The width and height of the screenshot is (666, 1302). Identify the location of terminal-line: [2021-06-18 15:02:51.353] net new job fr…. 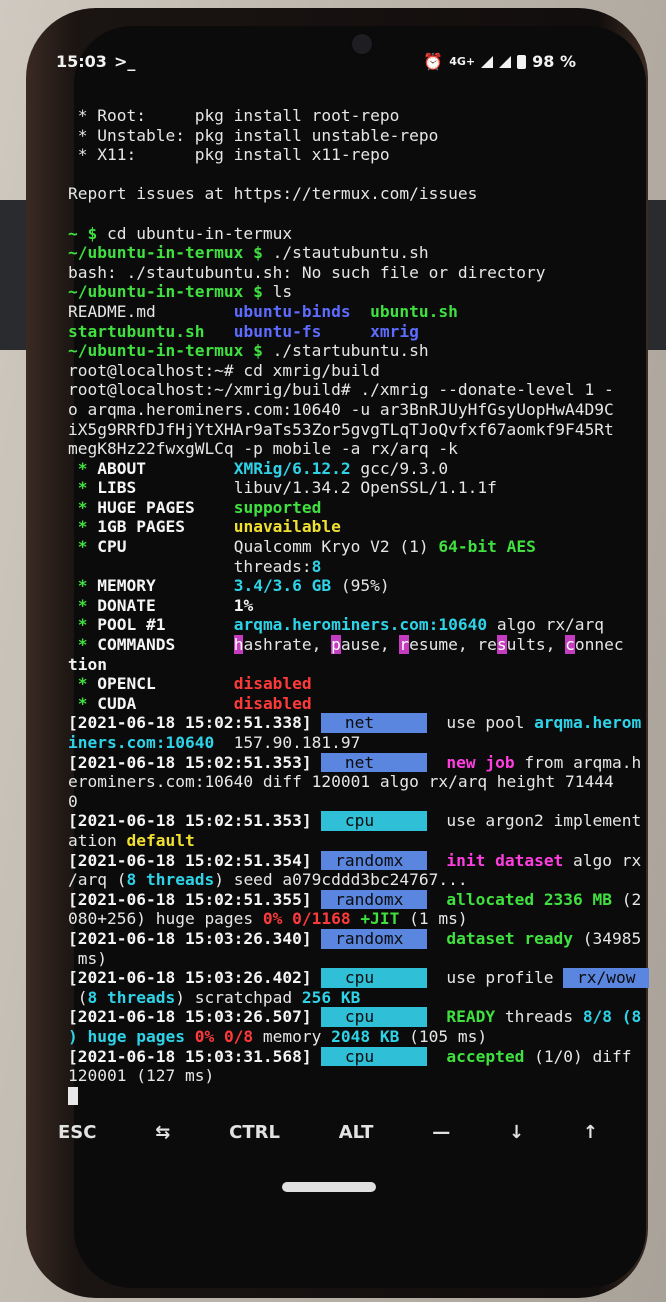
(354, 762).